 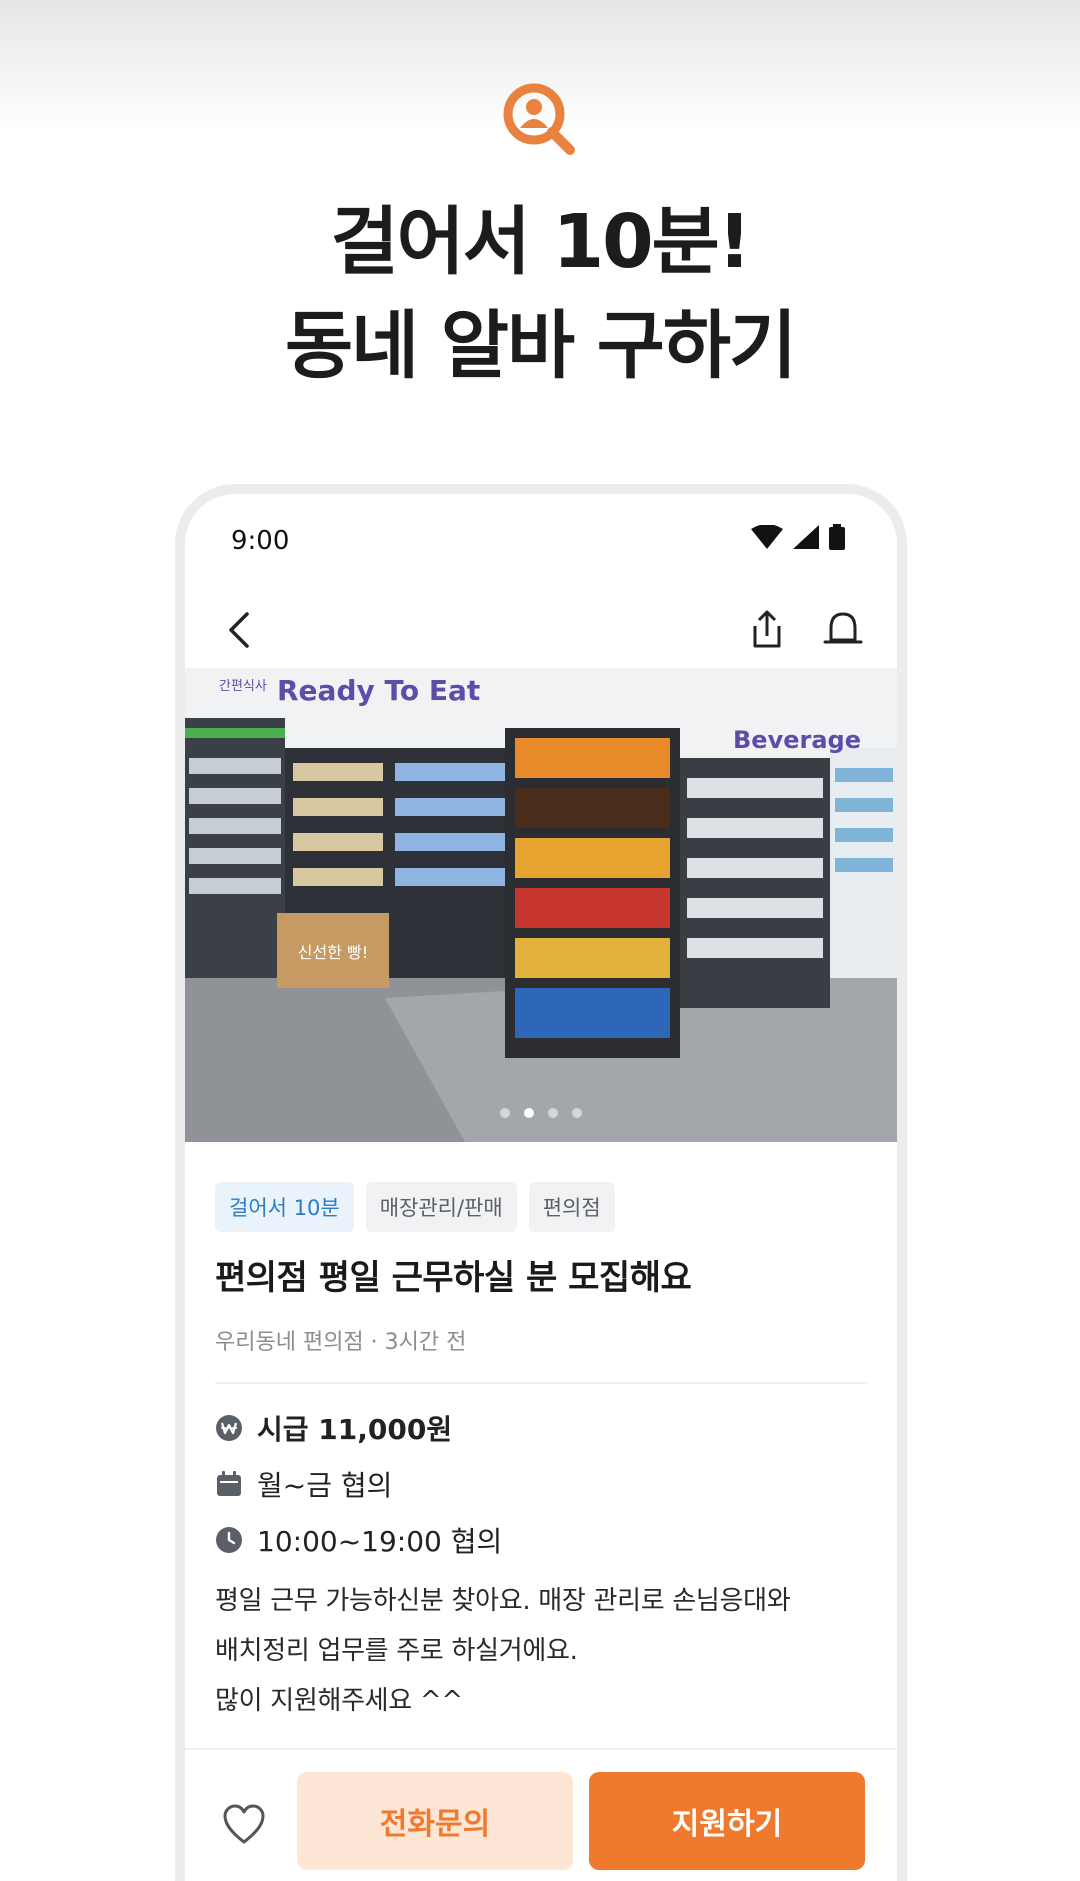 What do you see at coordinates (571, 1207) in the screenshot?
I see `tag-business-type: 편의점` at bounding box center [571, 1207].